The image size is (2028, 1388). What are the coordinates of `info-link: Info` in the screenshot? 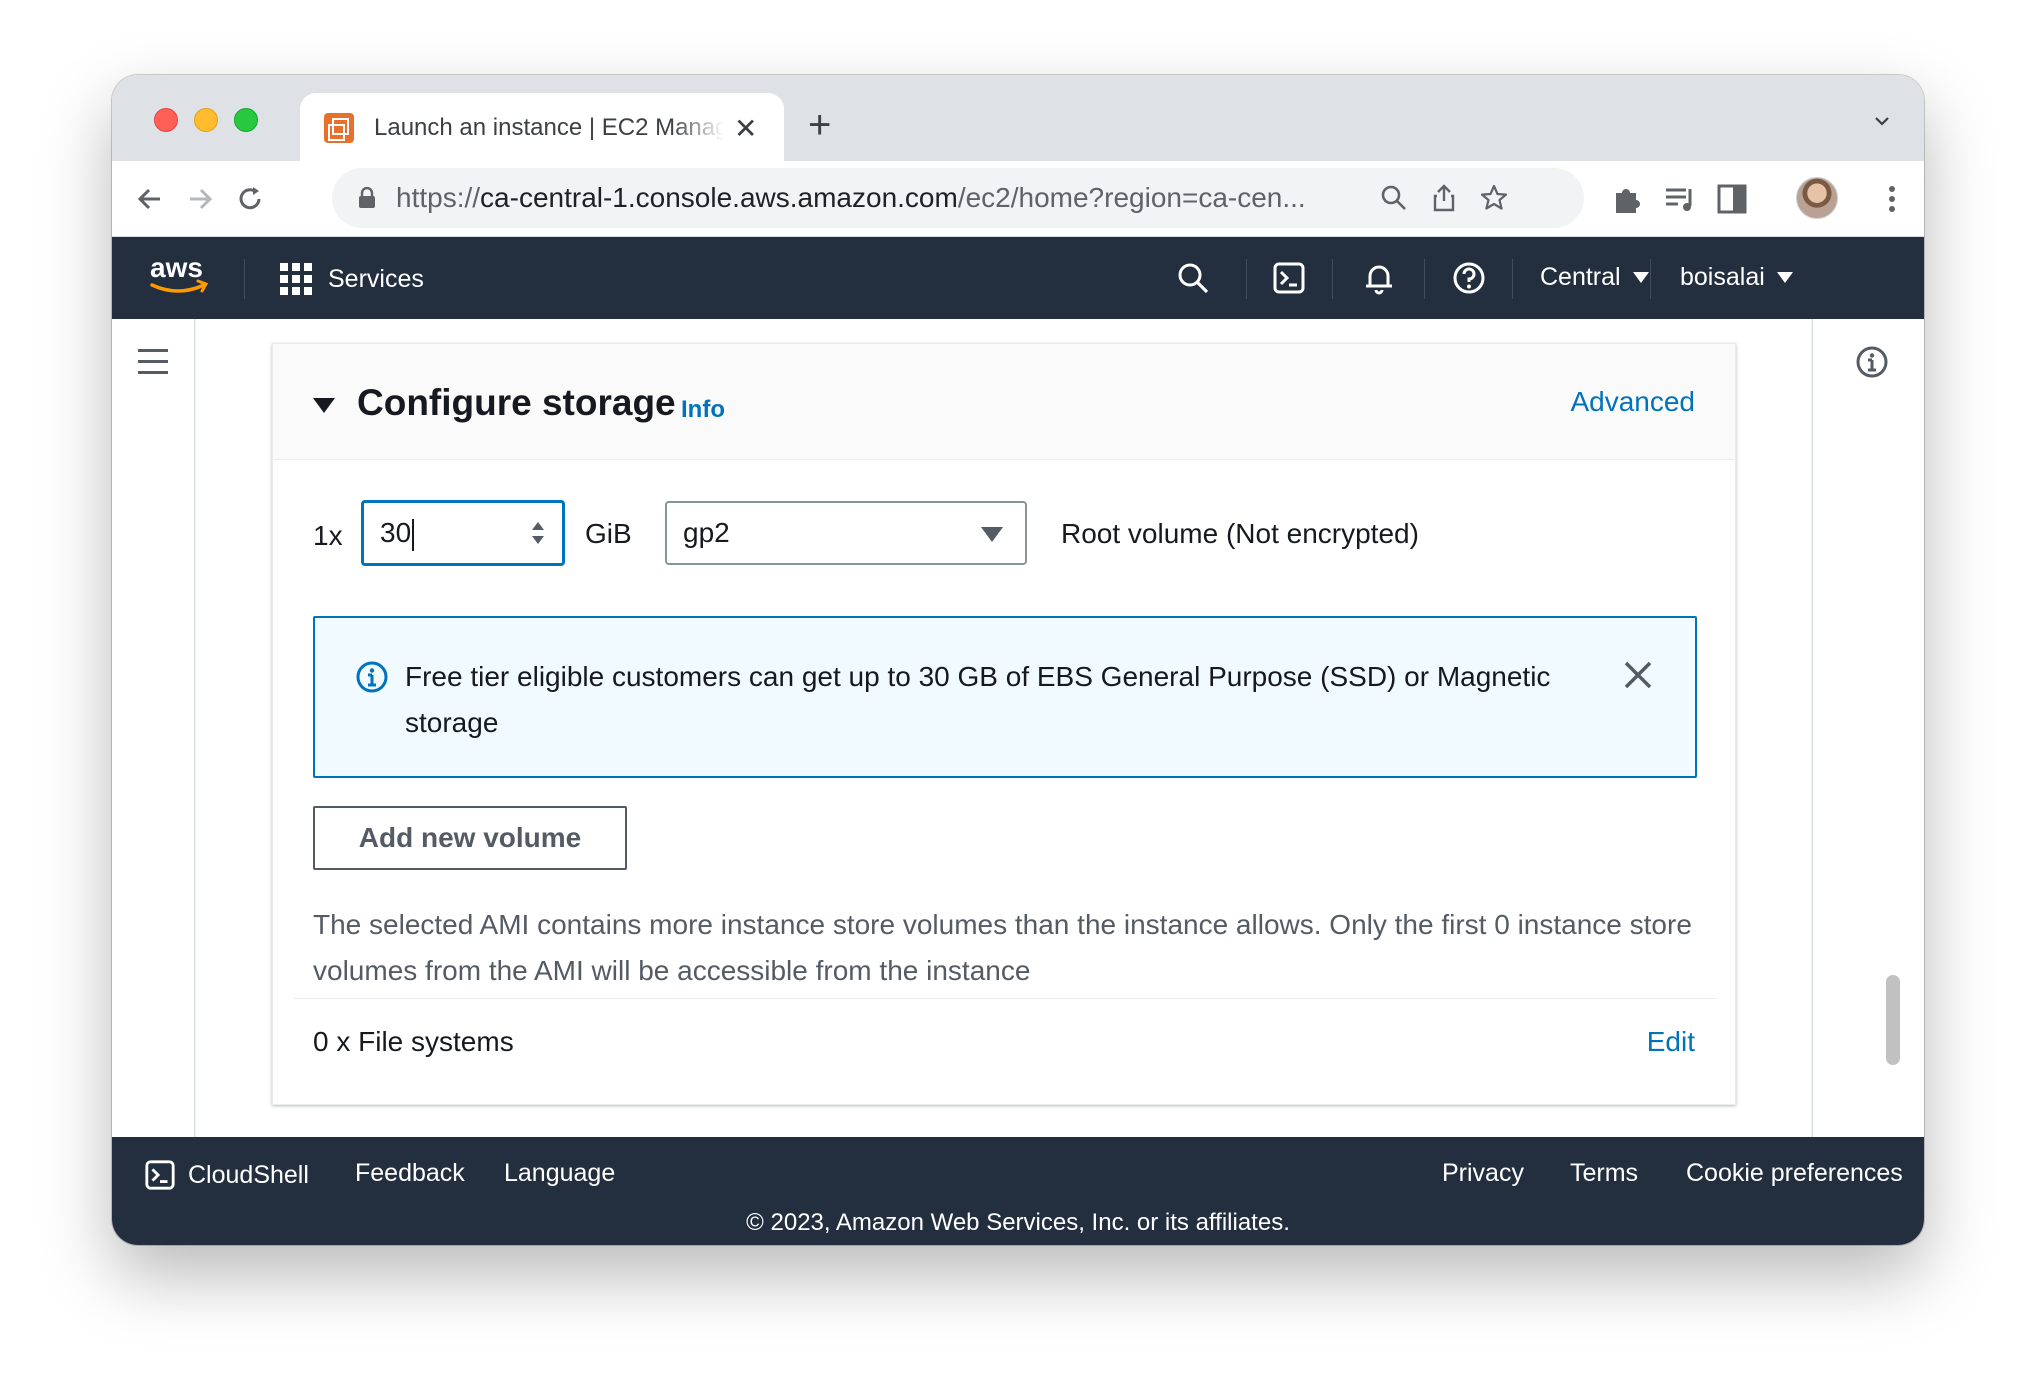 It's located at (703, 410).